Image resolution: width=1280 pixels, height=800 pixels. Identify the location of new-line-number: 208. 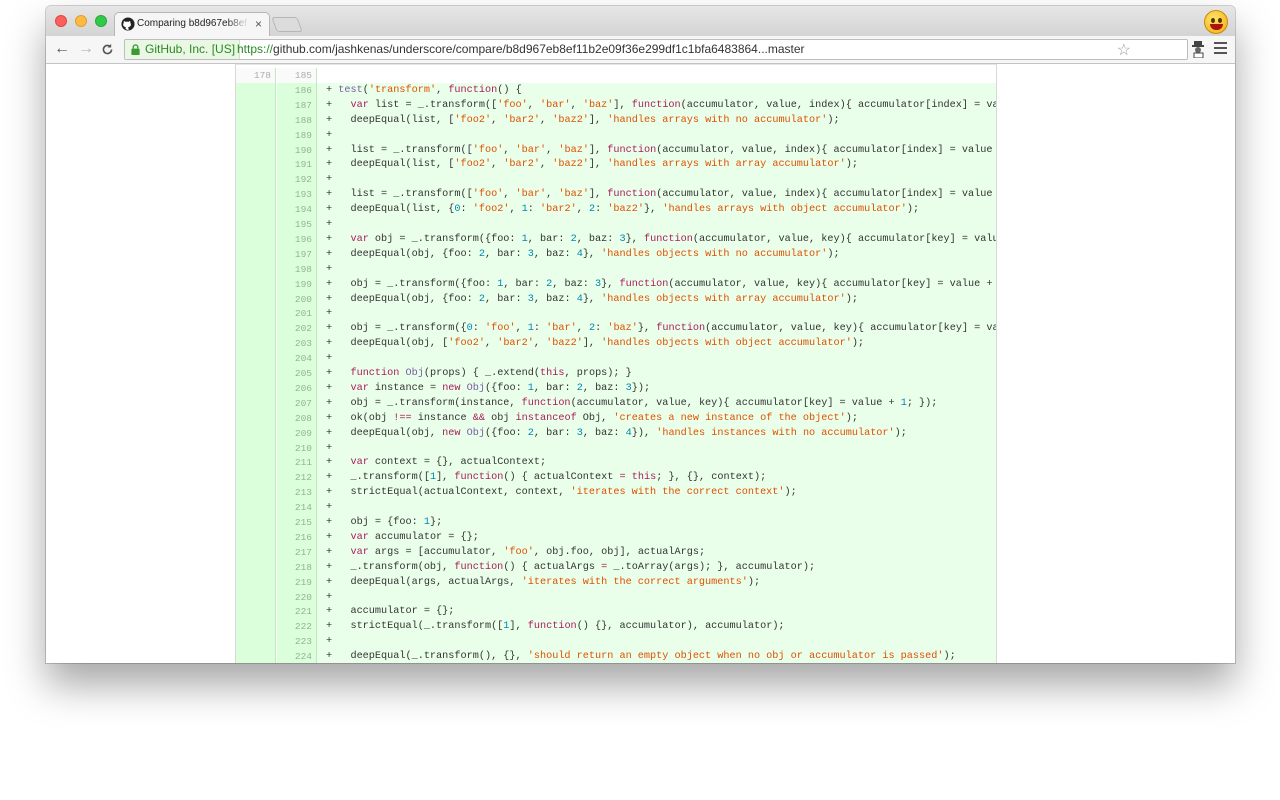
(297, 418).